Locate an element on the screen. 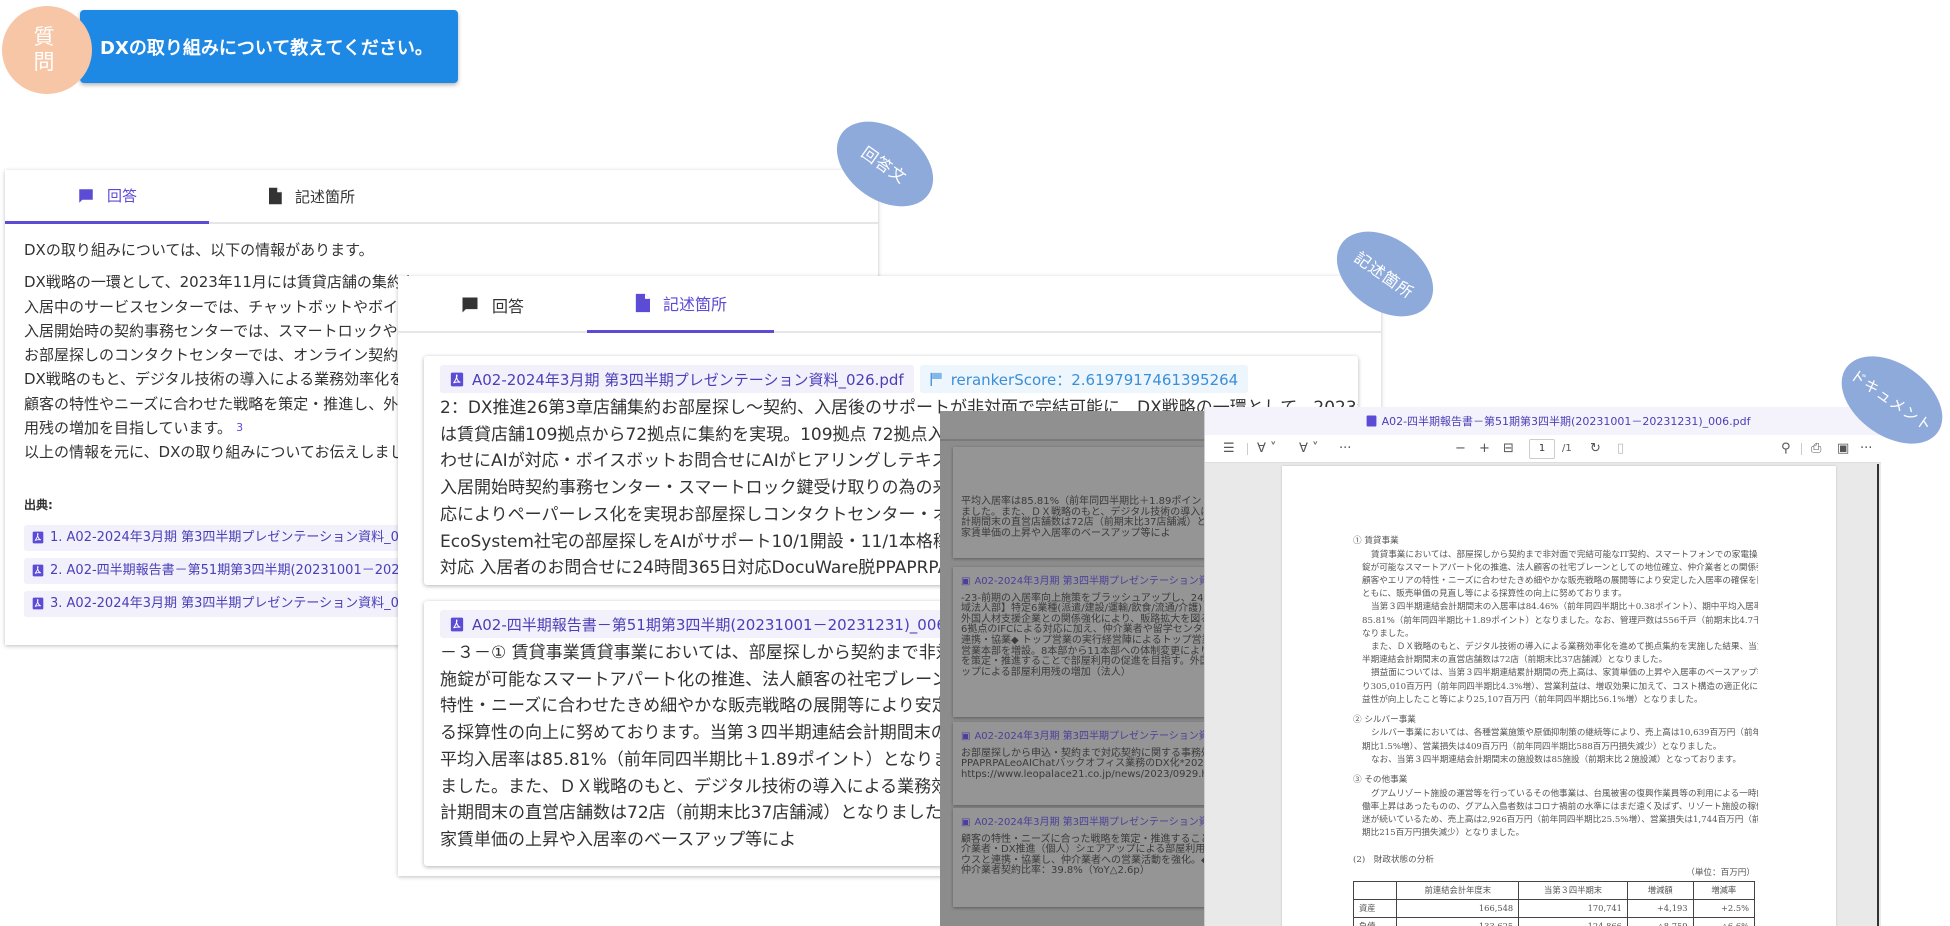 The height and width of the screenshot is (926, 1950). fit-page-icon: ⊟ is located at coordinates (1508, 449).